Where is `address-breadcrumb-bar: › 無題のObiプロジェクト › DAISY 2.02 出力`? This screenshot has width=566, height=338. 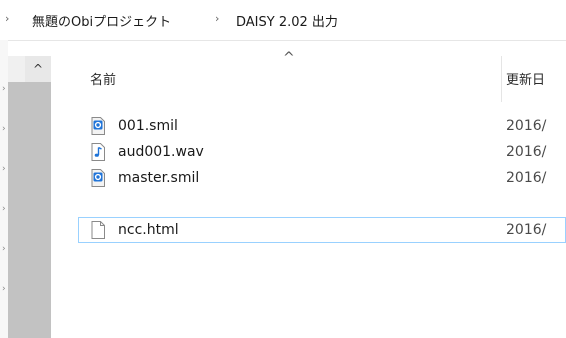 address-breadcrumb-bar: › 無題のObiプロジェクト › DAISY 2.02 出力 is located at coordinates (283, 20).